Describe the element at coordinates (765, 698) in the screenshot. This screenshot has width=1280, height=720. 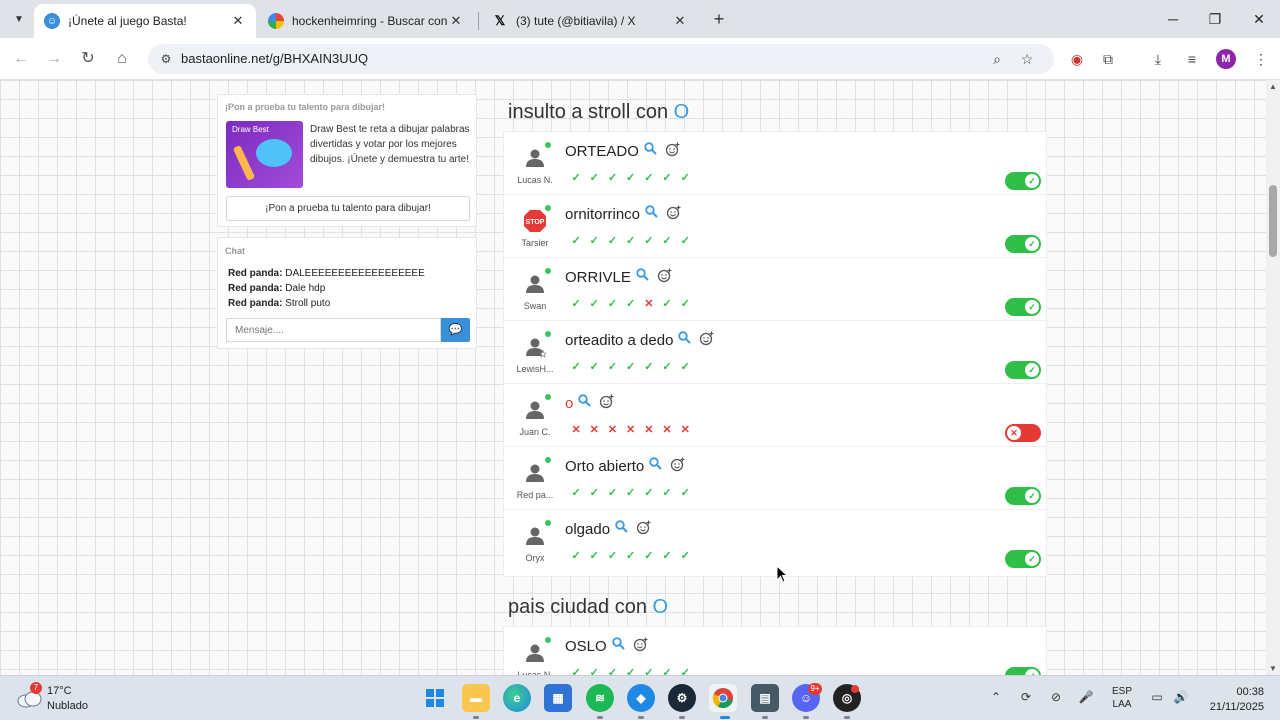
I see `calculator-icon: ▤` at that location.